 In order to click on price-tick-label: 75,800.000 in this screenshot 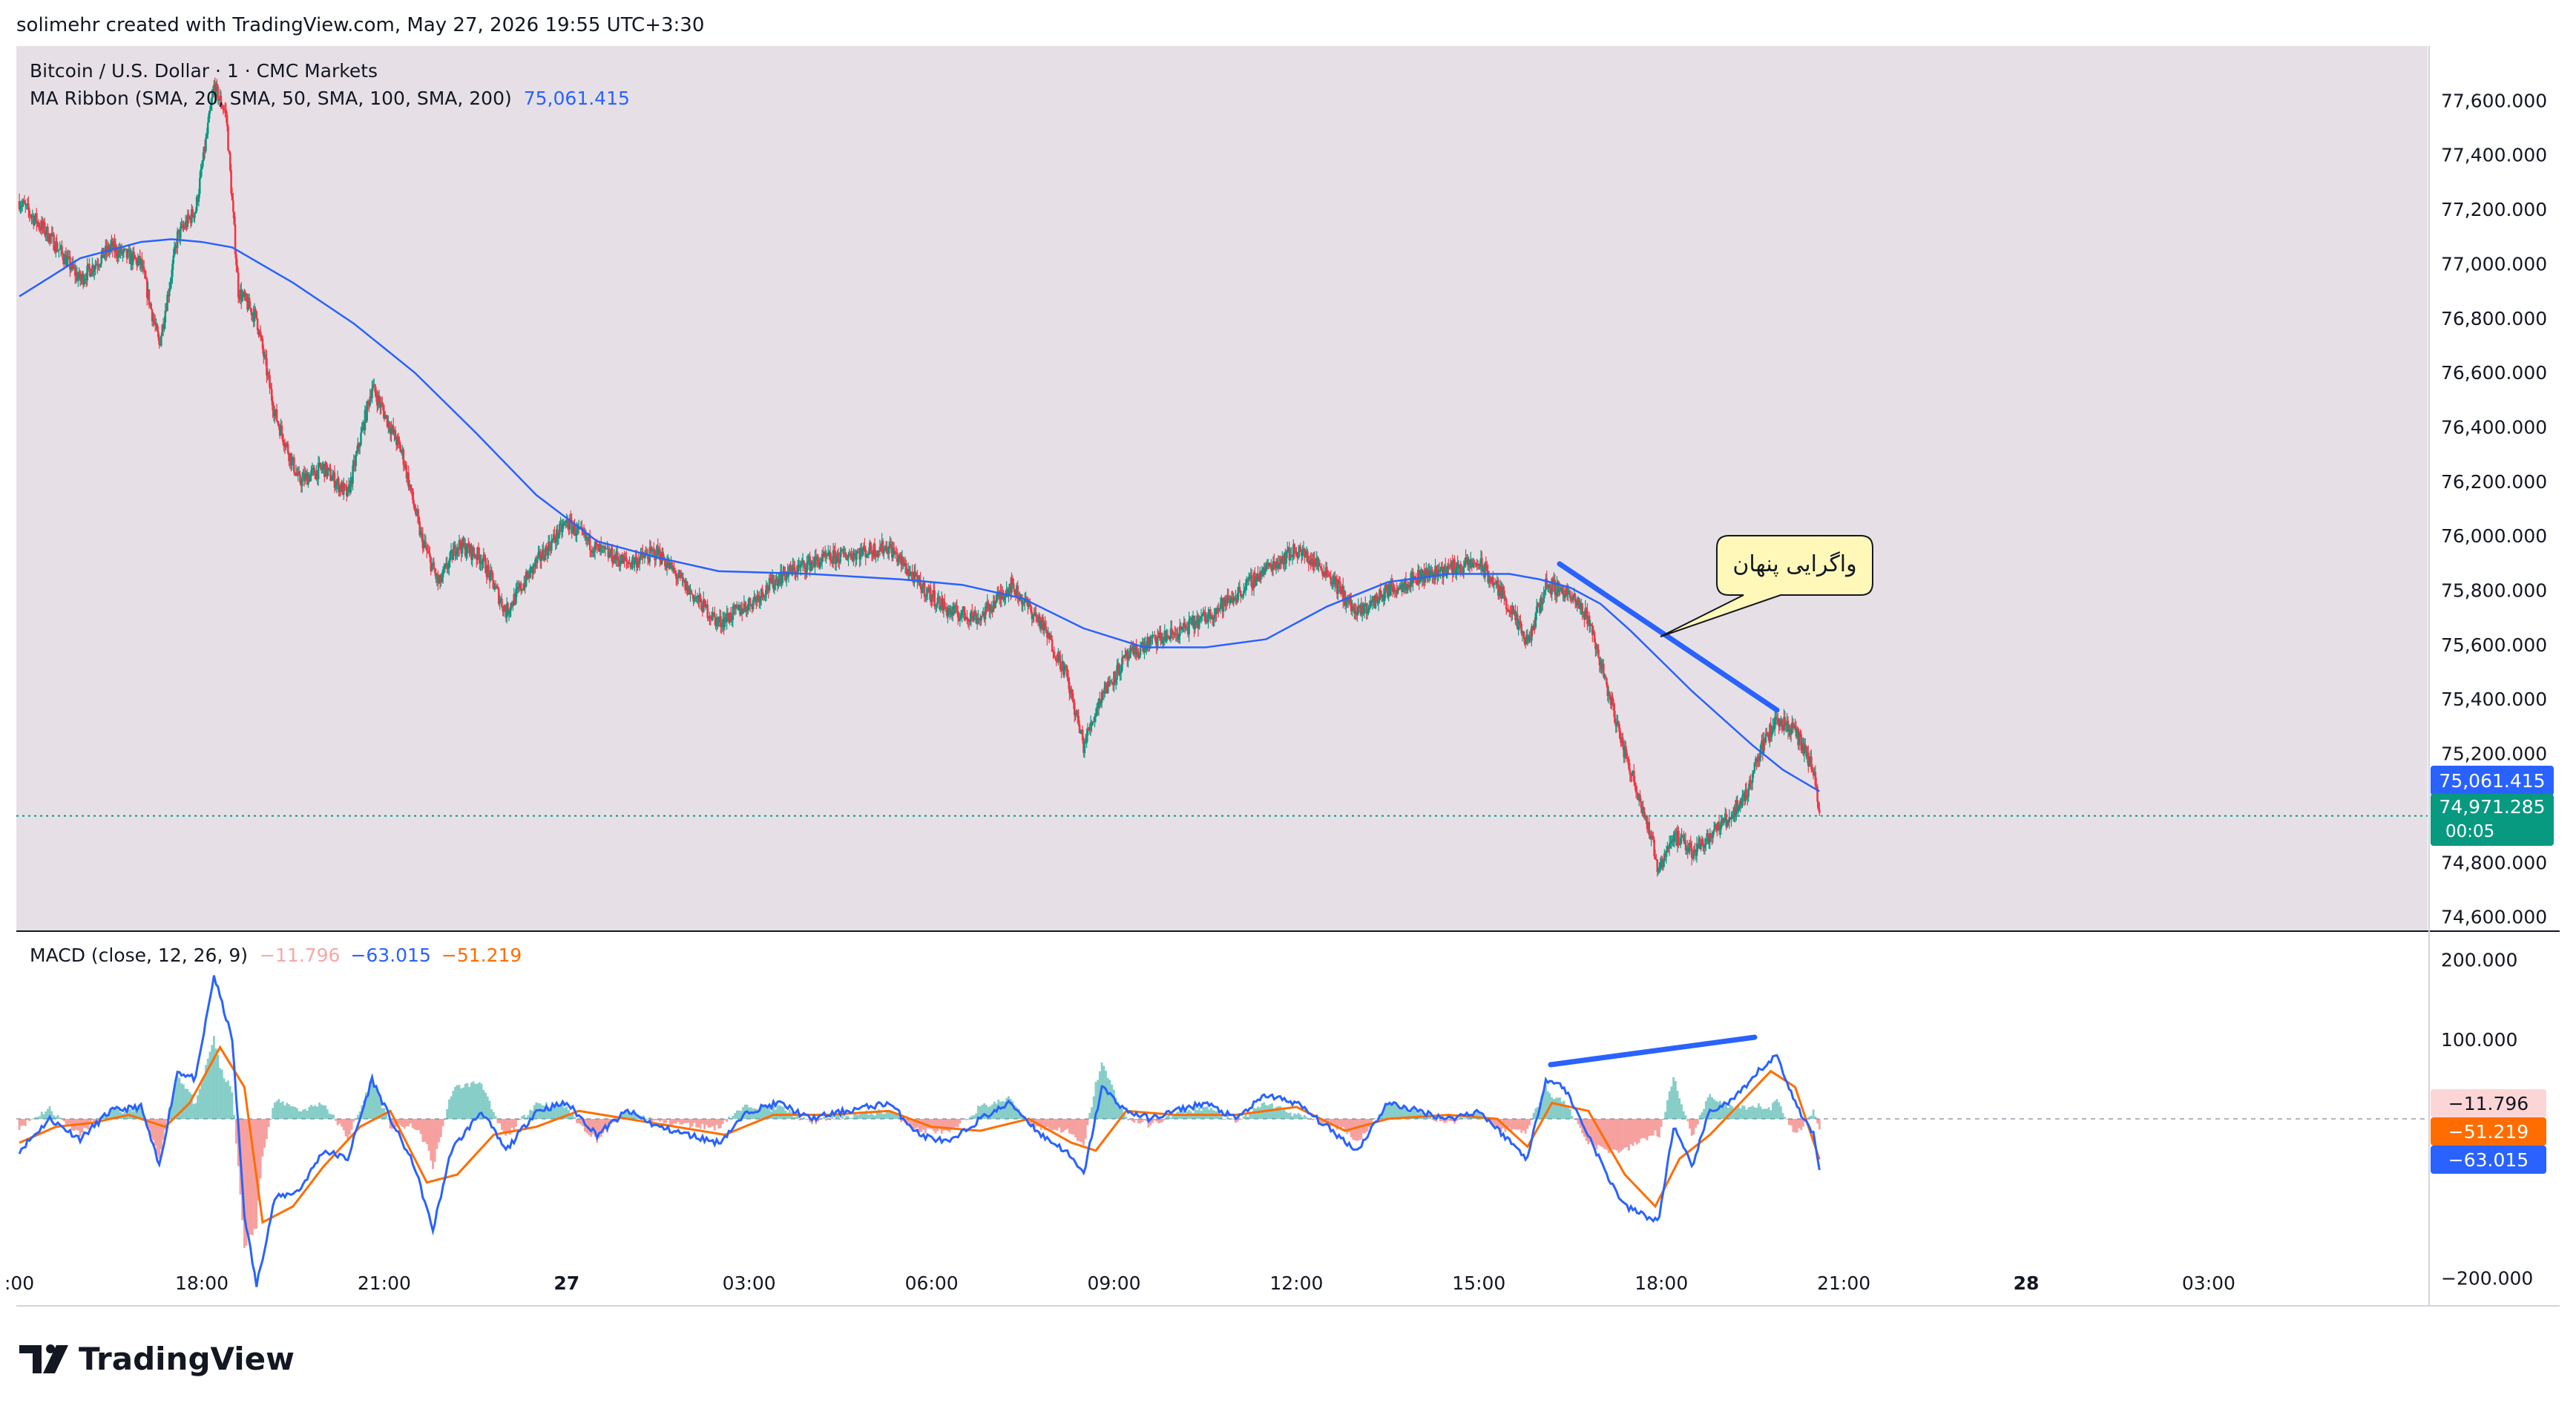, I will do `click(2494, 591)`.